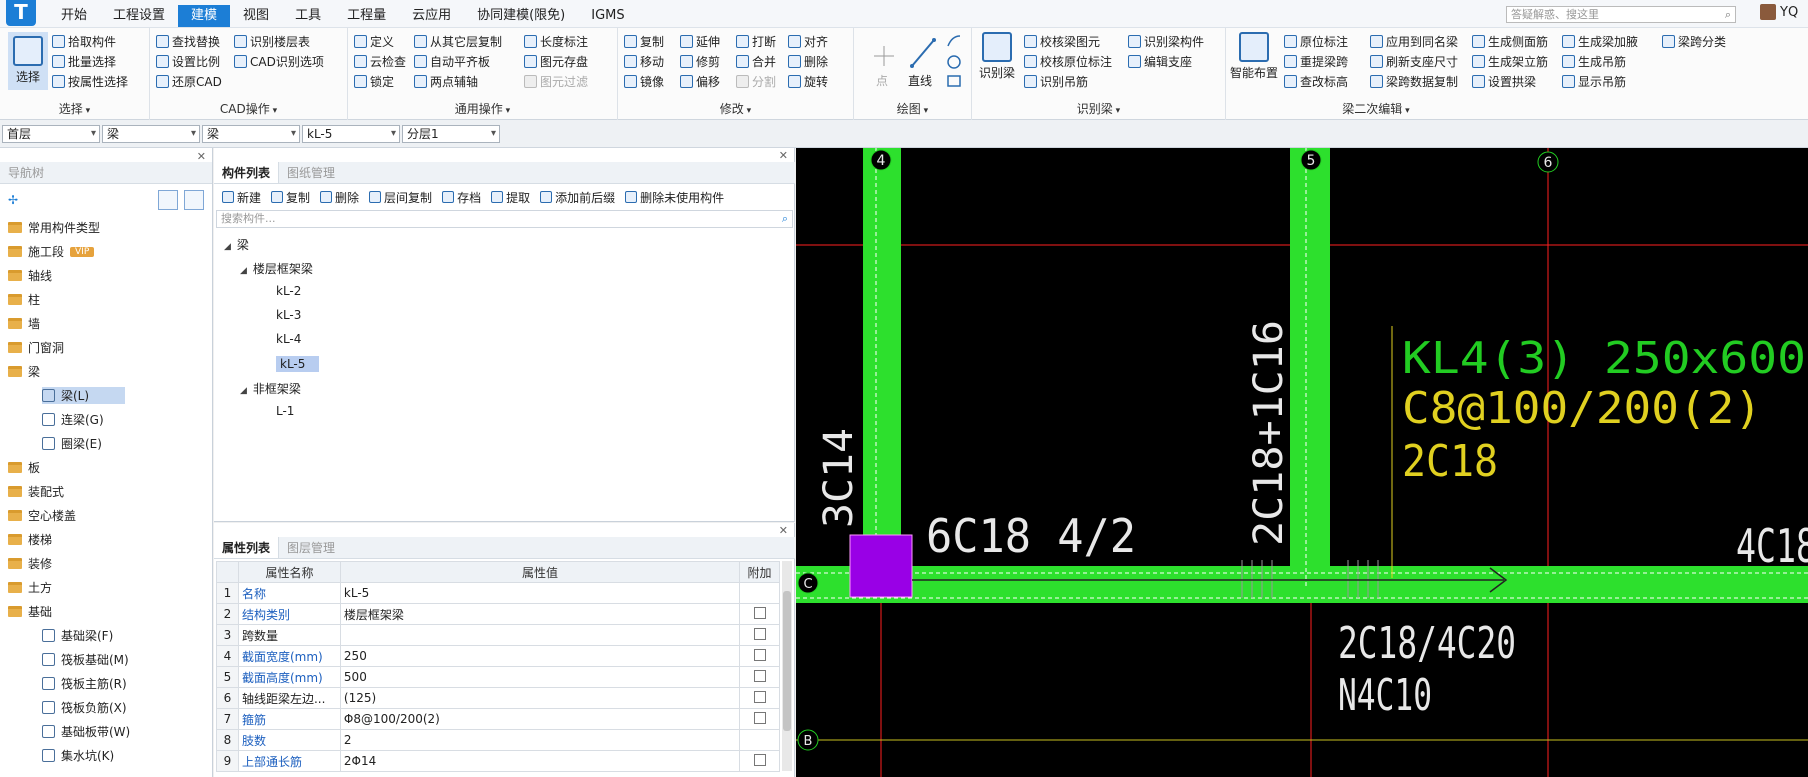 Image resolution: width=1808 pixels, height=777 pixels. Describe the element at coordinates (28, 61) in the screenshot. I see `select-button: 选择` at that location.